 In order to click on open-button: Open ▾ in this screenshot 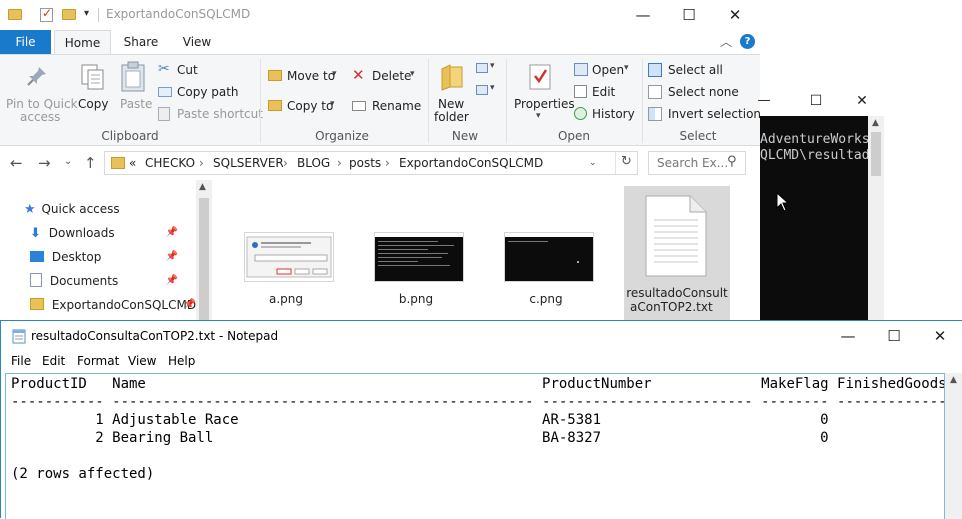, I will do `click(604, 71)`.